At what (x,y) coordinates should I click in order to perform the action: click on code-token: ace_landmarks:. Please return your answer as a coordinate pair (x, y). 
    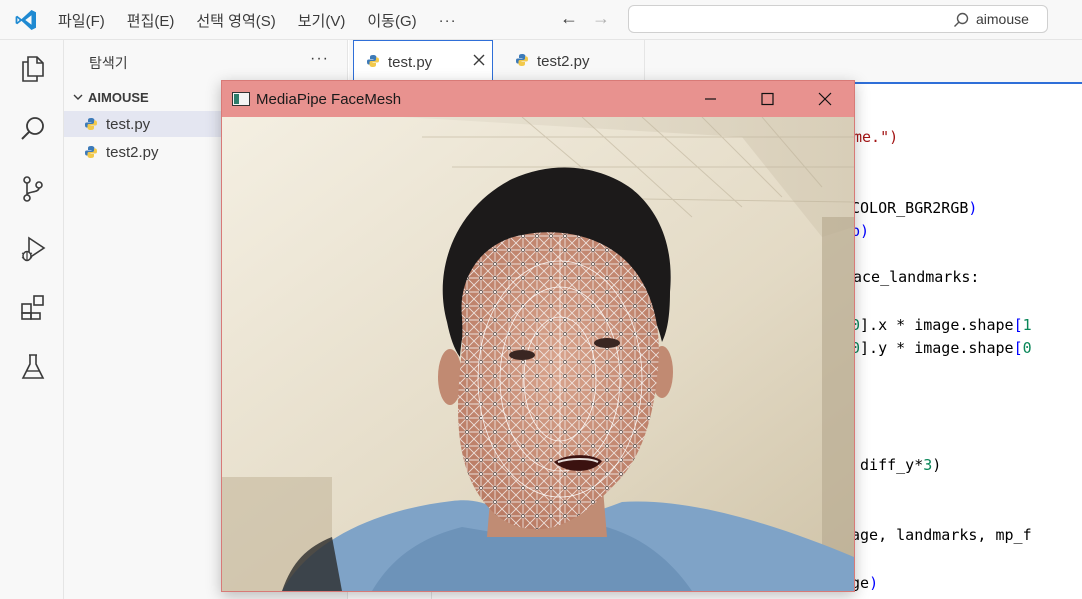
    Looking at the image, I should click on (916, 277).